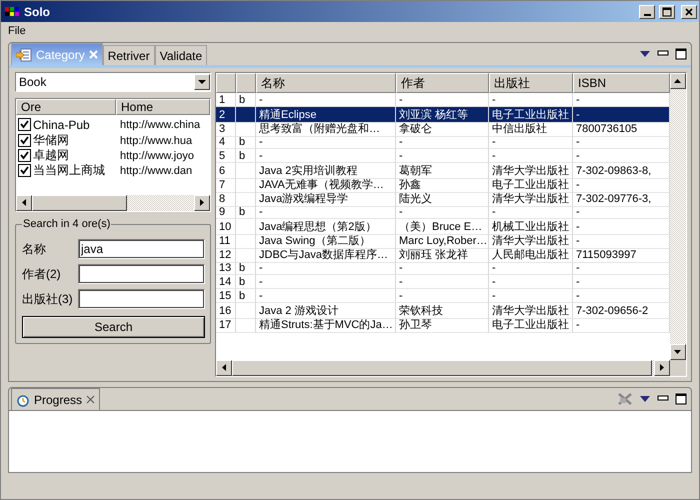  What do you see at coordinates (226, 311) in the screenshot?
I see `table-cell: 16` at bounding box center [226, 311].